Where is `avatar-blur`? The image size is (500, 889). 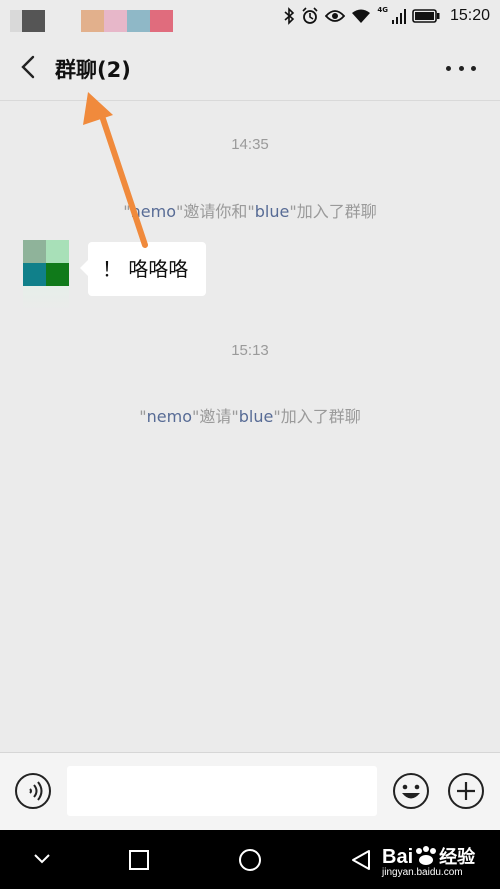
avatar-blur is located at coordinates (46, 298).